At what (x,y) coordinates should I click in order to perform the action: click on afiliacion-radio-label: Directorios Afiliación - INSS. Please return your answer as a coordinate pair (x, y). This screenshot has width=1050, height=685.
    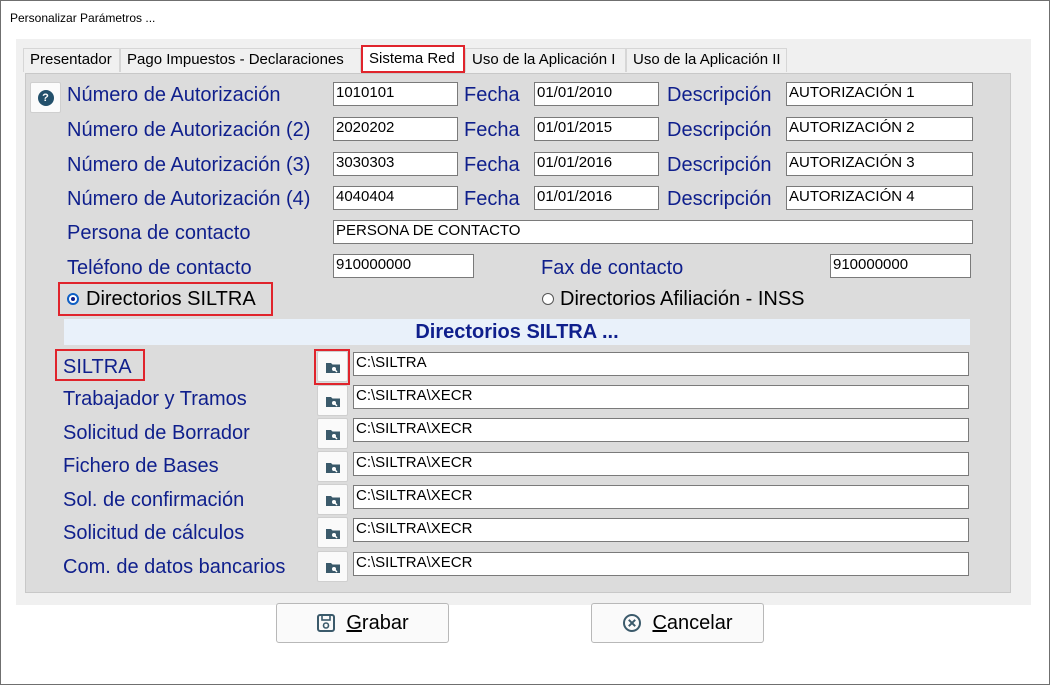
    Looking at the image, I should click on (682, 299).